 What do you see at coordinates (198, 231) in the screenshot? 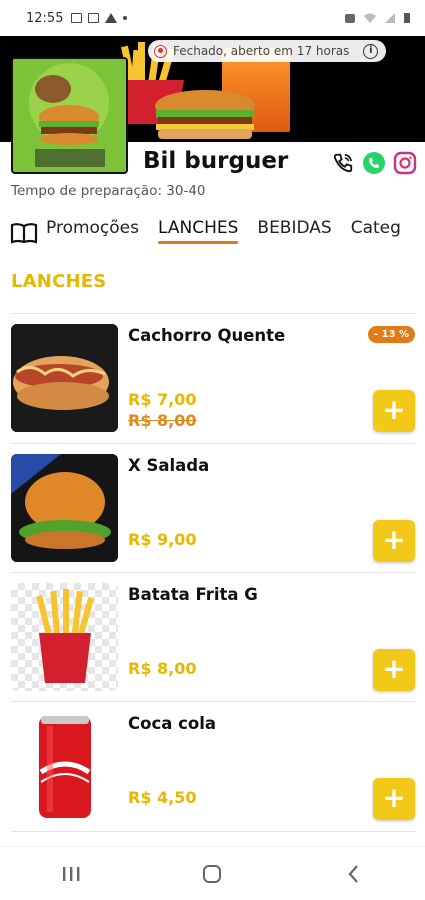
I see `tab-lanches: LANCHES` at bounding box center [198, 231].